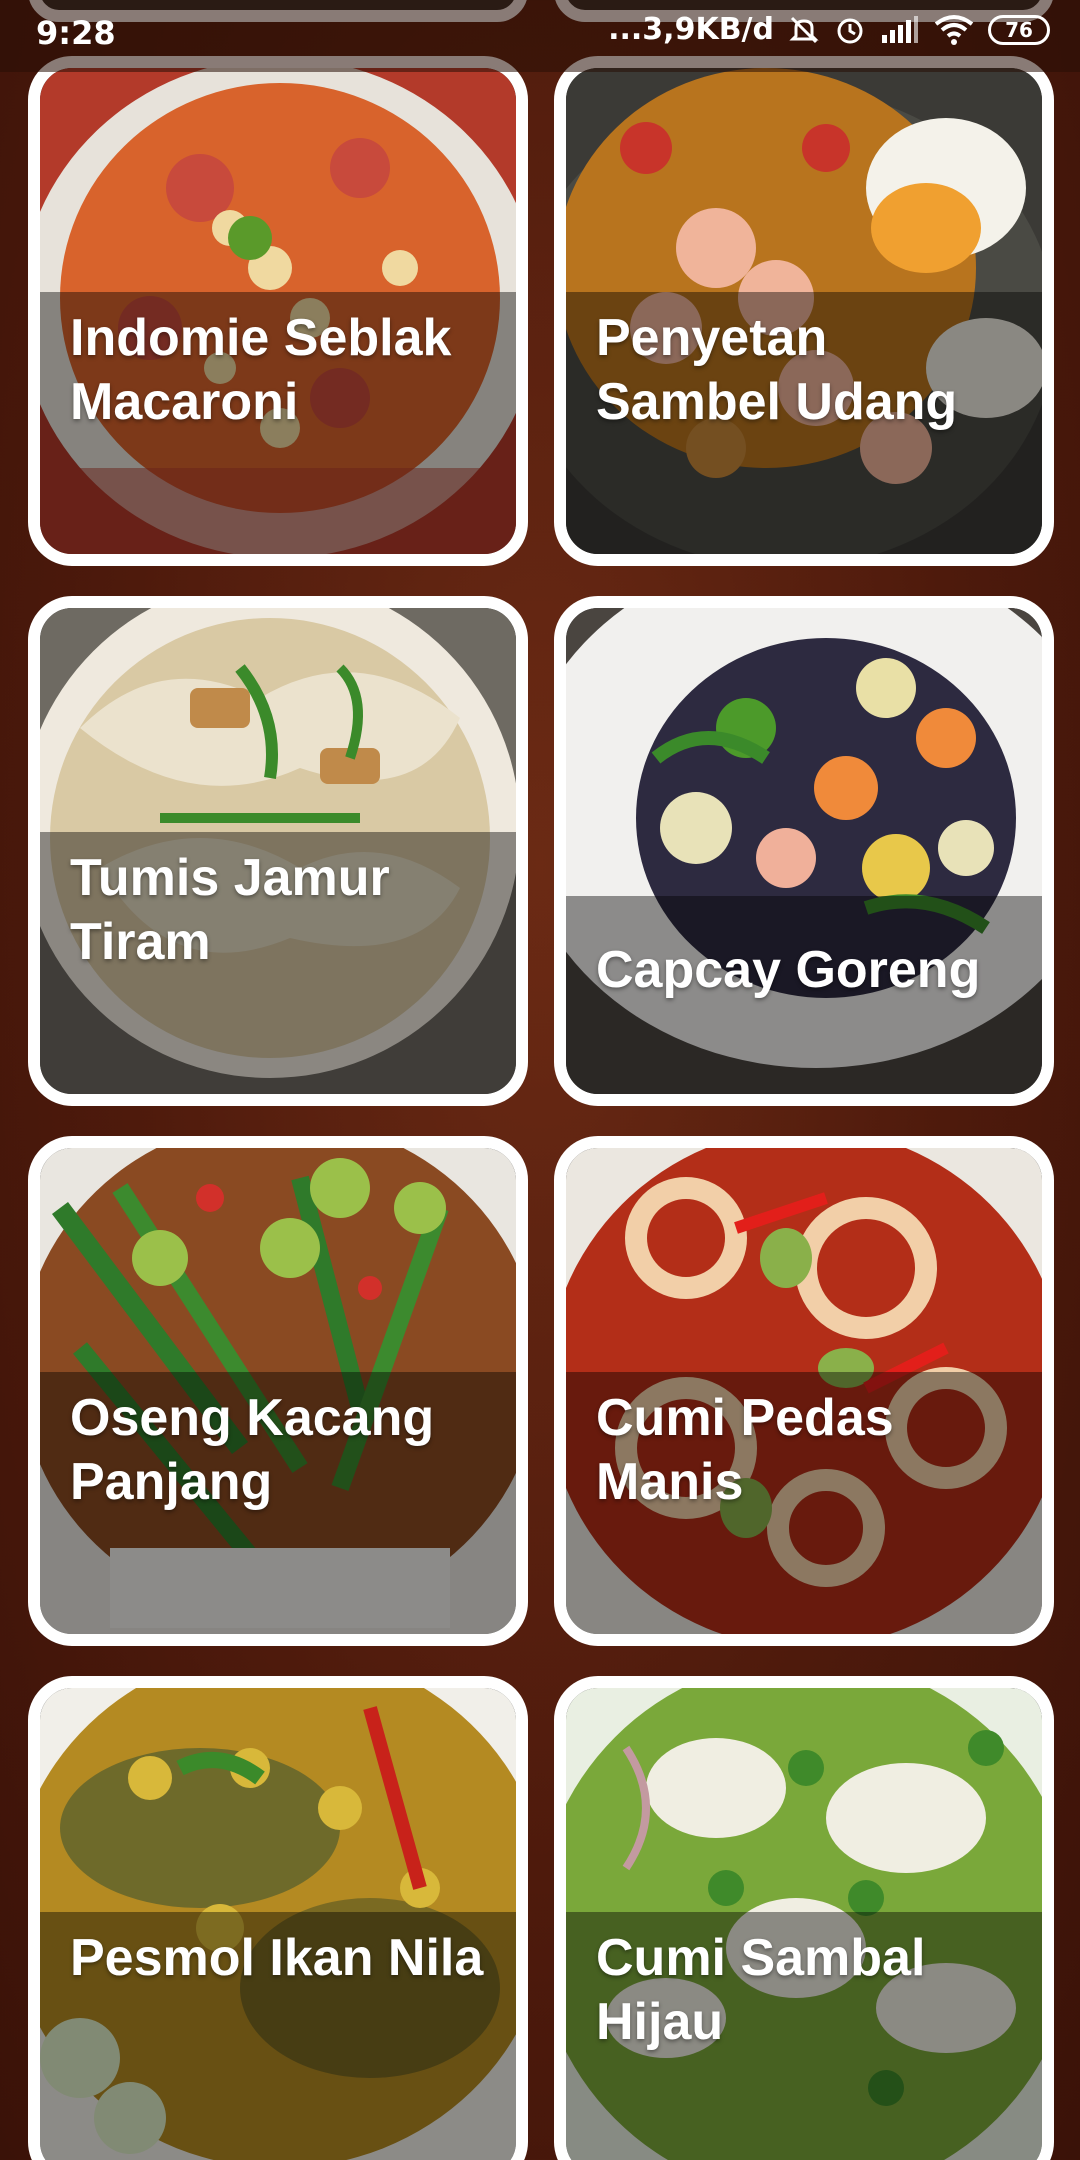  What do you see at coordinates (804, 30) in the screenshot?
I see `mute-icon` at bounding box center [804, 30].